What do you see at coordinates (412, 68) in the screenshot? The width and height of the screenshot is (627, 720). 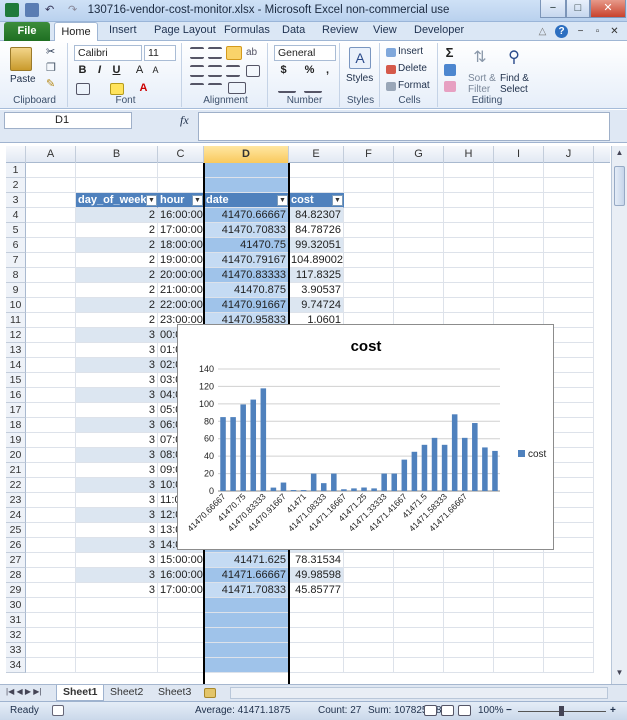 I see `delete-button: Delete` at bounding box center [412, 68].